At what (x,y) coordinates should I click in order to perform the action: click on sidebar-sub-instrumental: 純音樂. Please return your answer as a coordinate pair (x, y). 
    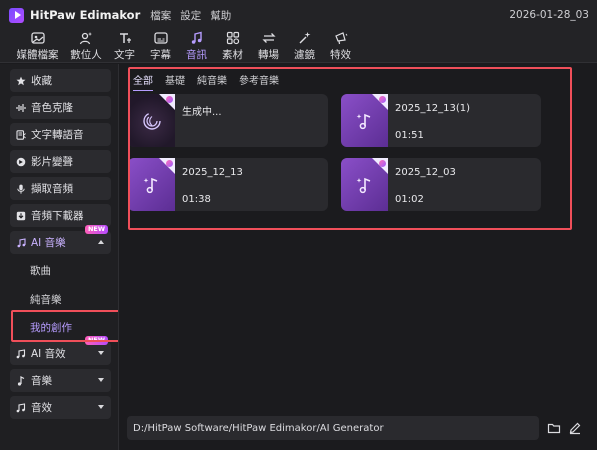
    Looking at the image, I should click on (46, 299).